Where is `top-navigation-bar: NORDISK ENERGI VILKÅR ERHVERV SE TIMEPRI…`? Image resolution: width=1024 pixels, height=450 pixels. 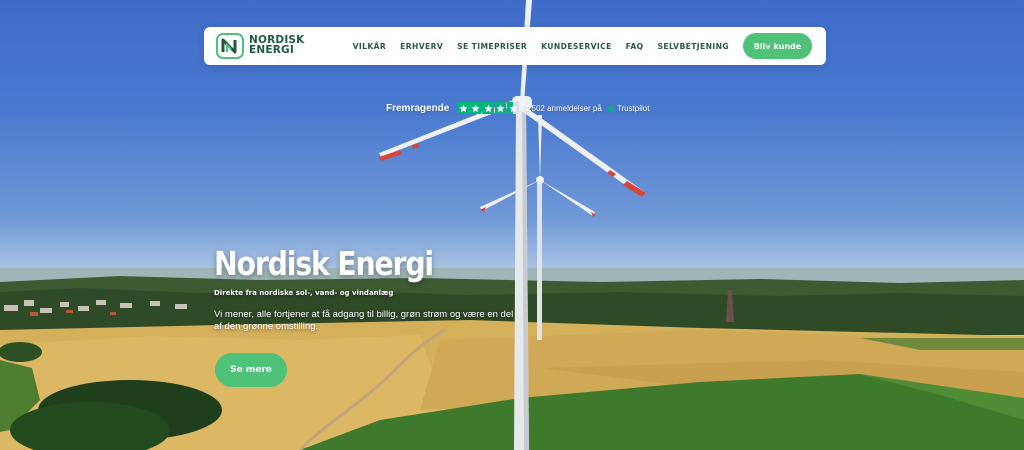
top-navigation-bar: NORDISK ENERGI VILKÅR ERHVERV SE TIMEPRI… is located at coordinates (515, 46).